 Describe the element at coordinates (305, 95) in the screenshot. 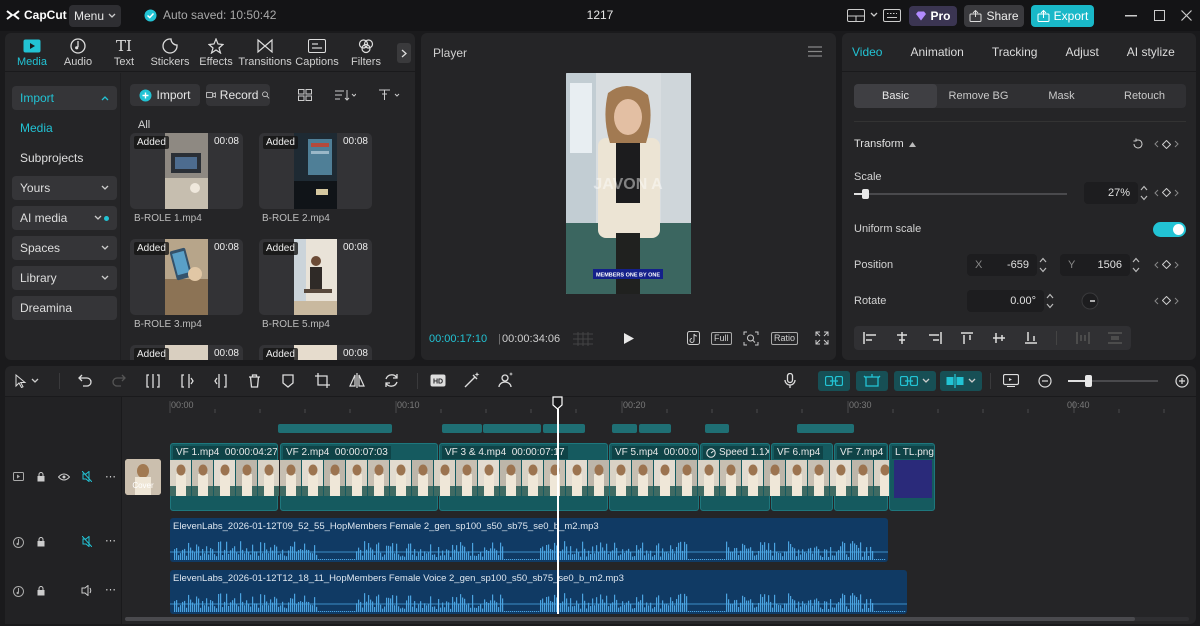

I see `grid-view-icon` at that location.